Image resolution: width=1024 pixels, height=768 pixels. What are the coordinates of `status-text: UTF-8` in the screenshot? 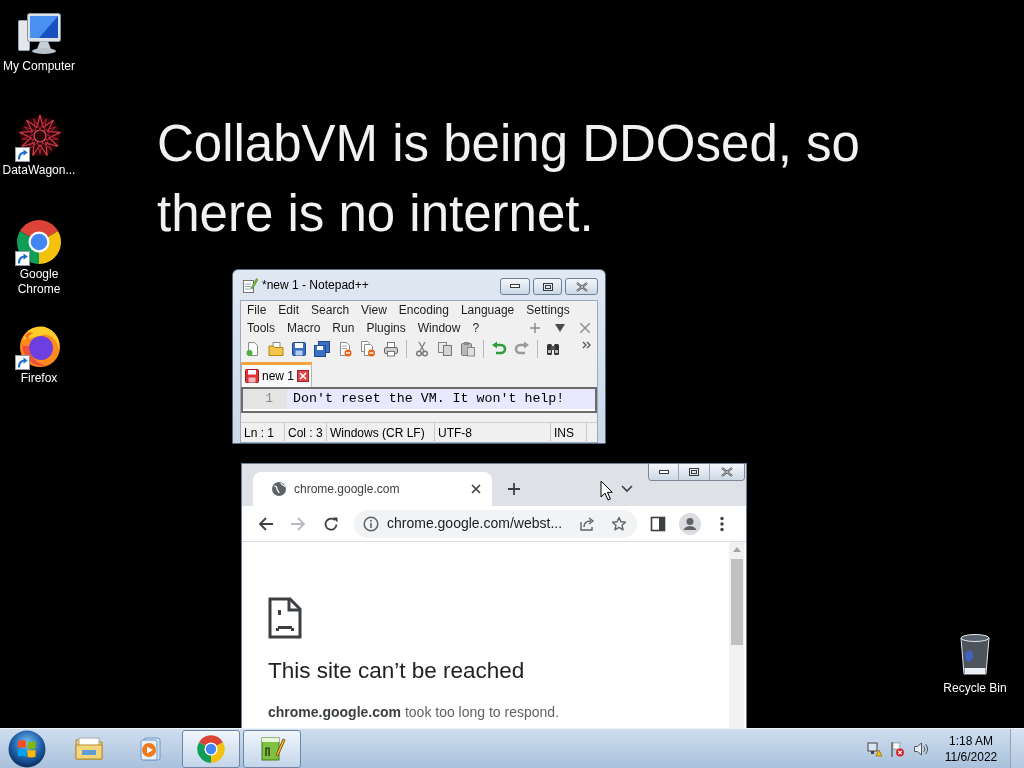 It's located at (493, 432).